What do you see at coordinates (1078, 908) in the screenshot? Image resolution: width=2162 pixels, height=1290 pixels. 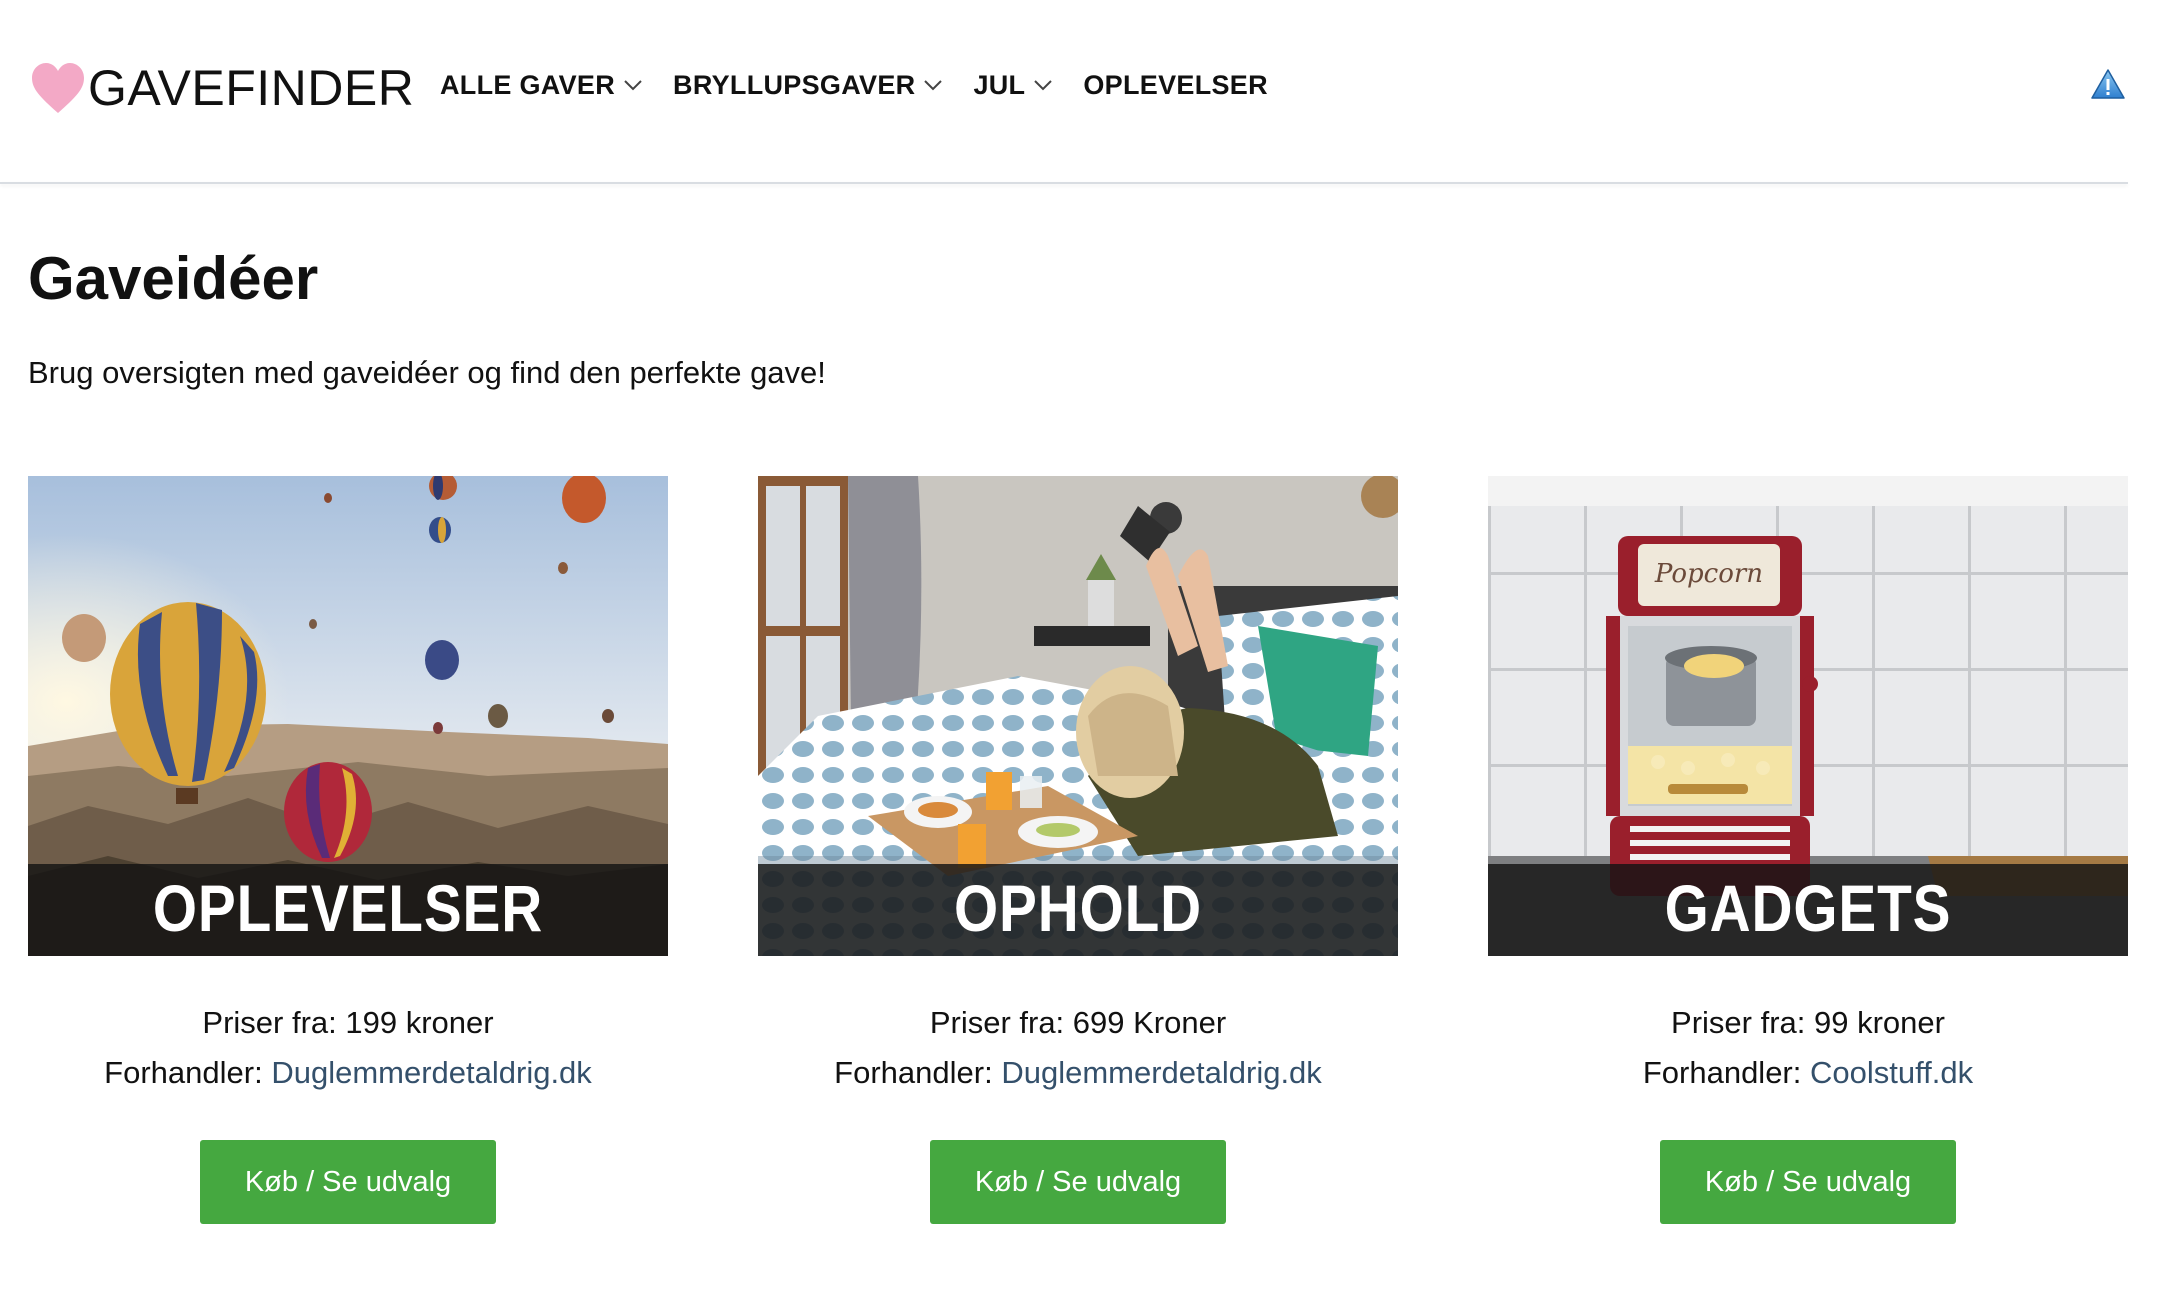 I see `card-overlay-title: OPHOLD` at bounding box center [1078, 908].